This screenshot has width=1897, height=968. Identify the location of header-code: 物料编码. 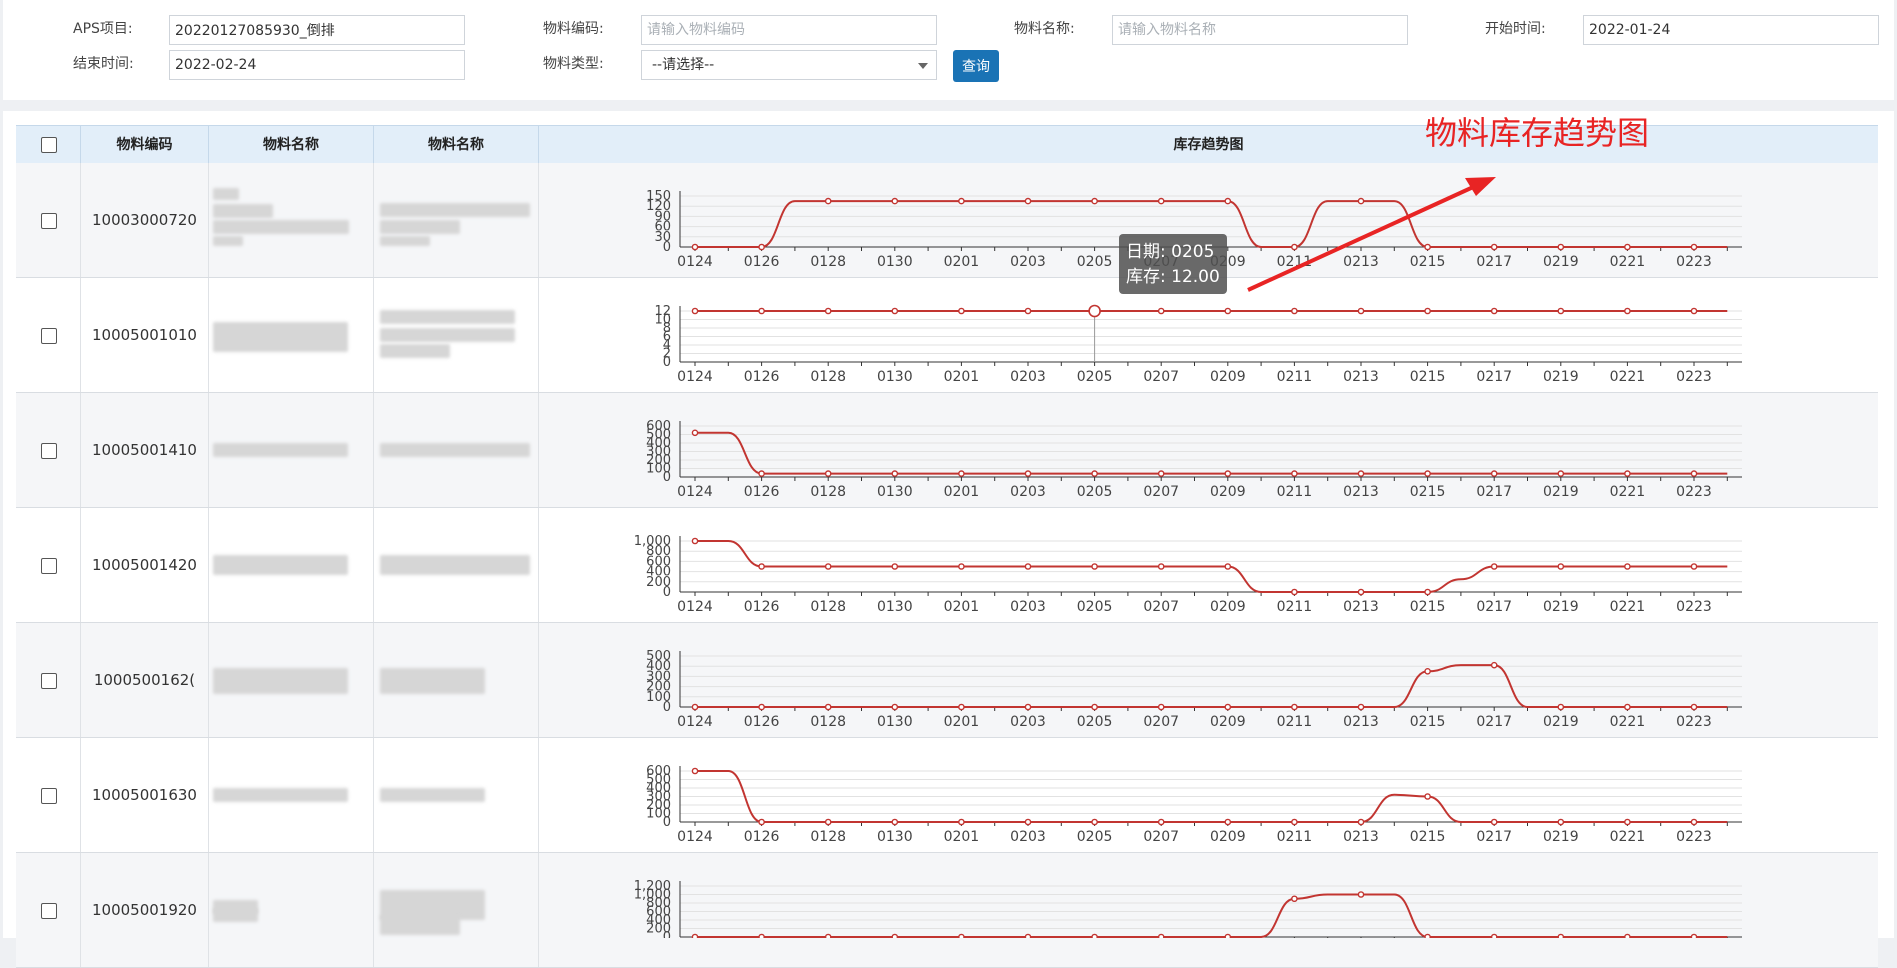
(145, 145).